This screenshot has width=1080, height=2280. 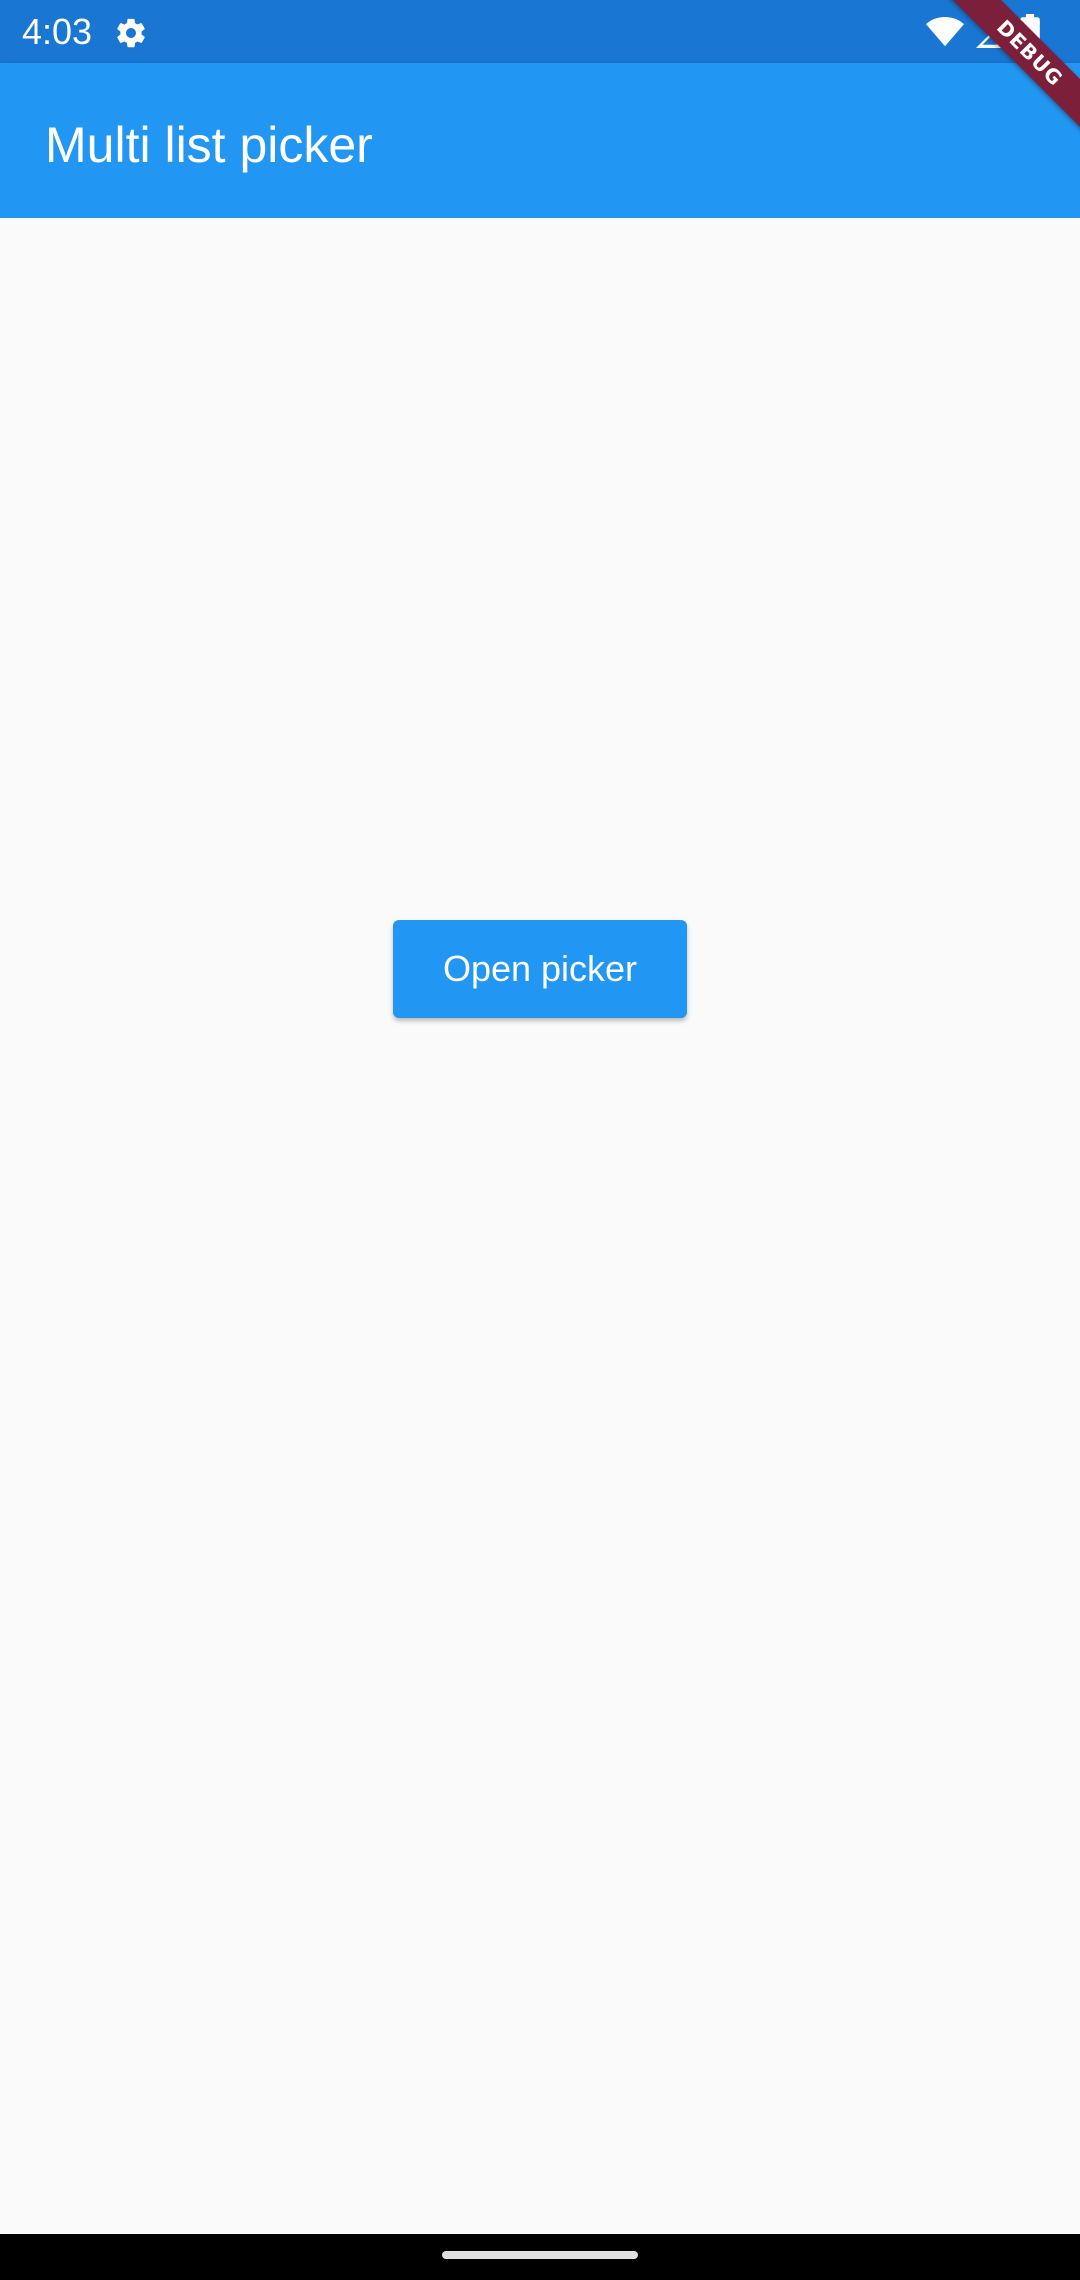 I want to click on home-handle, so click(x=540, y=2255).